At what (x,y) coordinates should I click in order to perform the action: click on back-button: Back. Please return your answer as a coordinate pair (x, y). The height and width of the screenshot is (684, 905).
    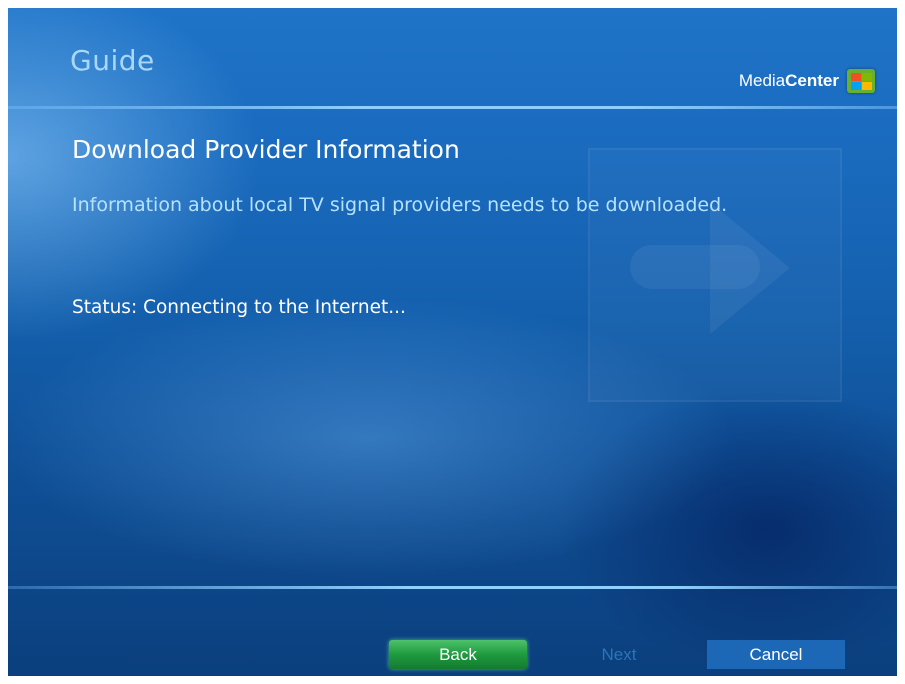
    Looking at the image, I should click on (458, 654).